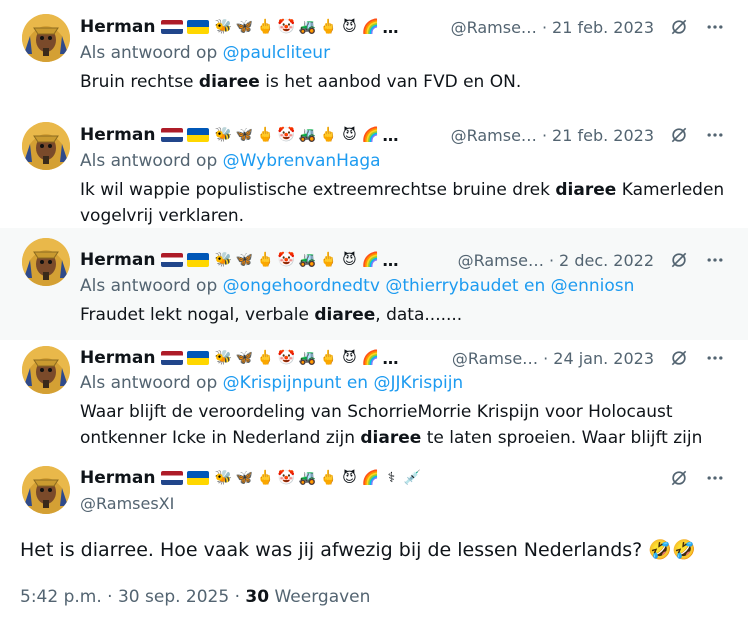  Describe the element at coordinates (593, 286) in the screenshot. I see `reply-mention: @enniosn` at that location.